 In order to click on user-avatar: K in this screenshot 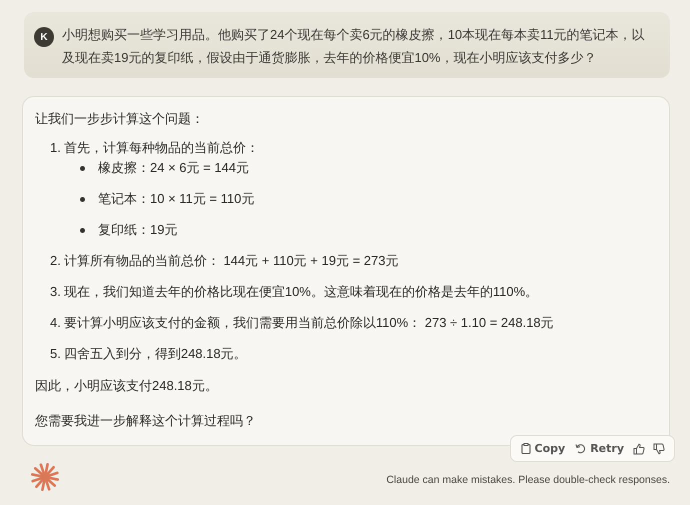, I will do `click(44, 37)`.